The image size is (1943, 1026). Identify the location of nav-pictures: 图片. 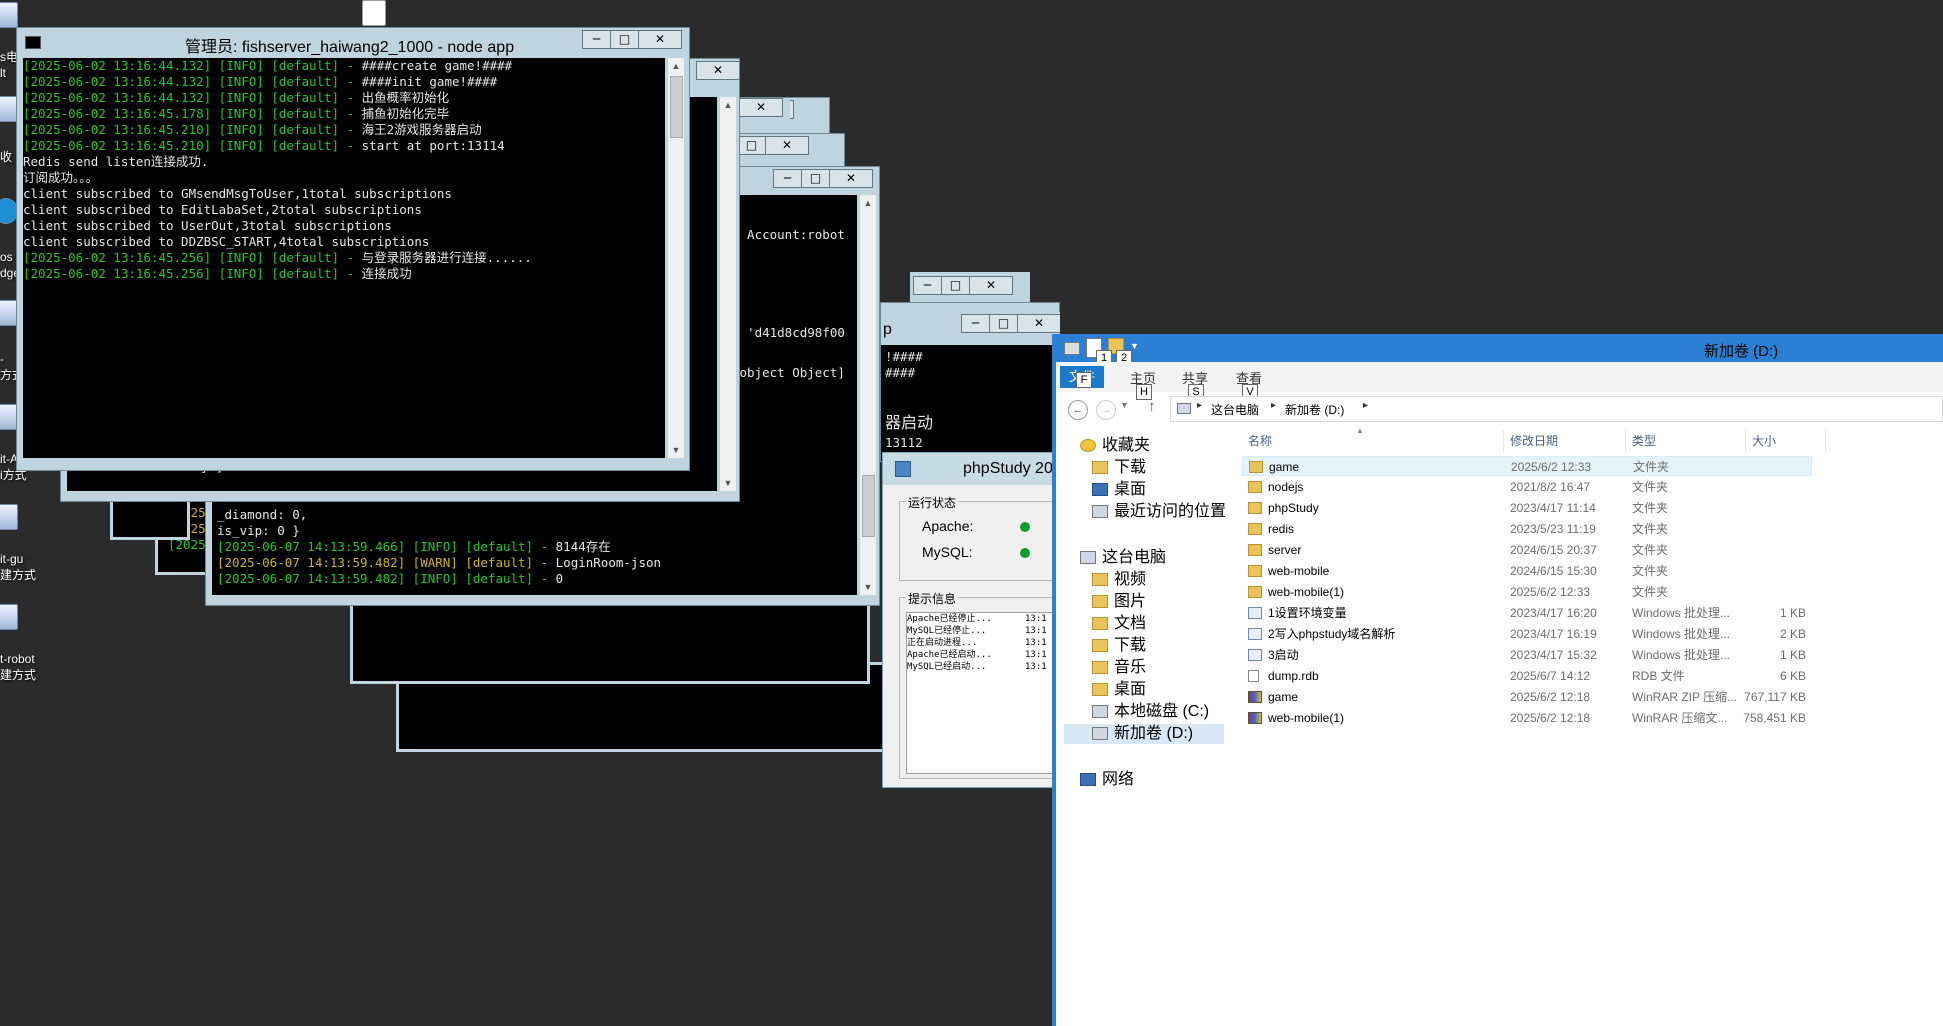
(1119, 602).